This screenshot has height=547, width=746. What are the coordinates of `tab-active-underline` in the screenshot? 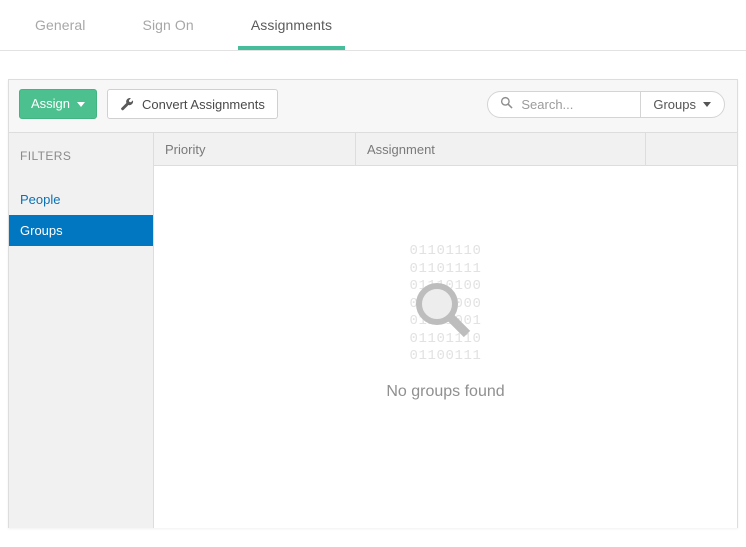 It's located at (291, 48).